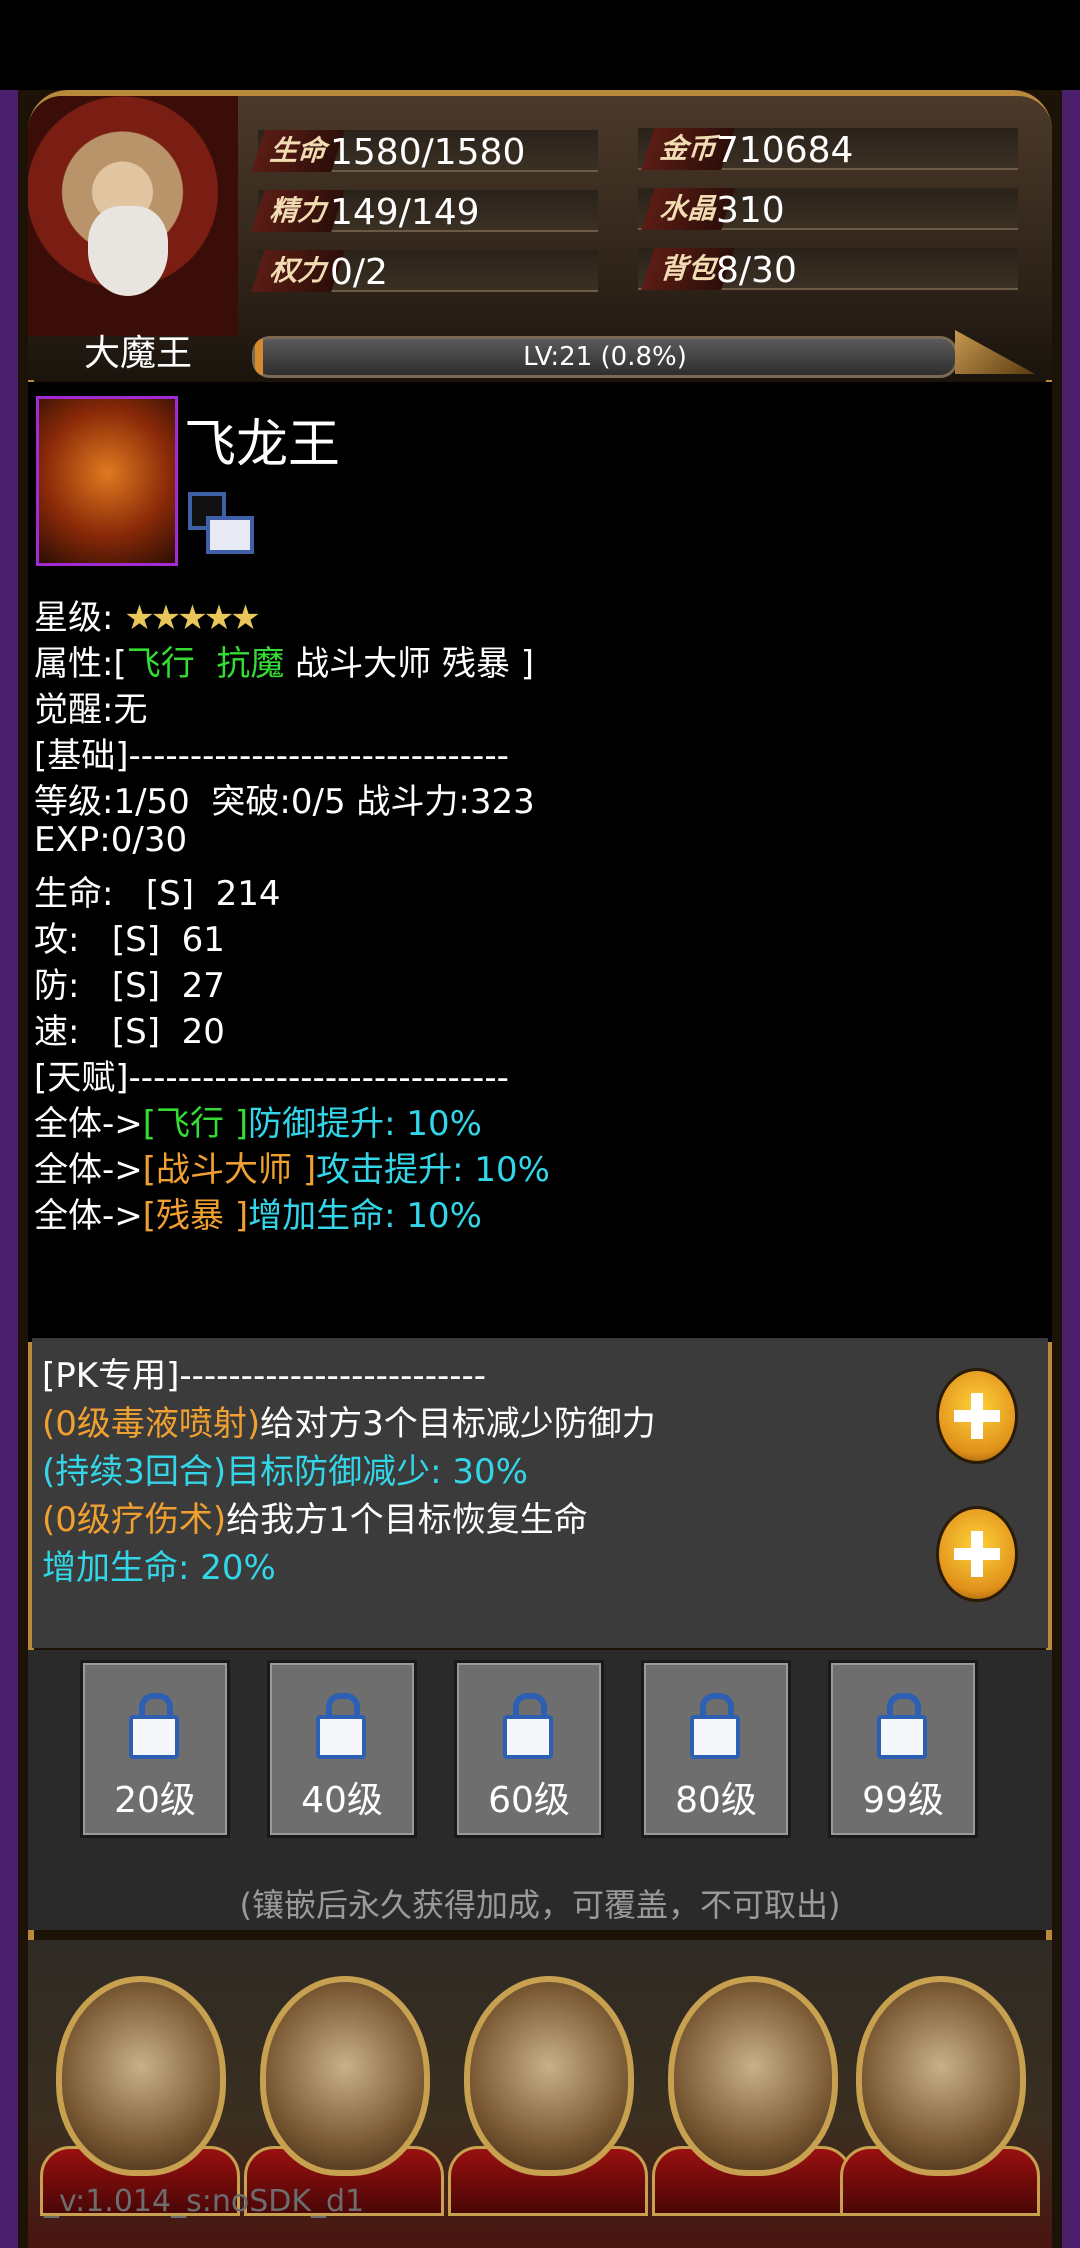 The height and width of the screenshot is (2248, 1080). I want to click on card-portrait, so click(107, 481).